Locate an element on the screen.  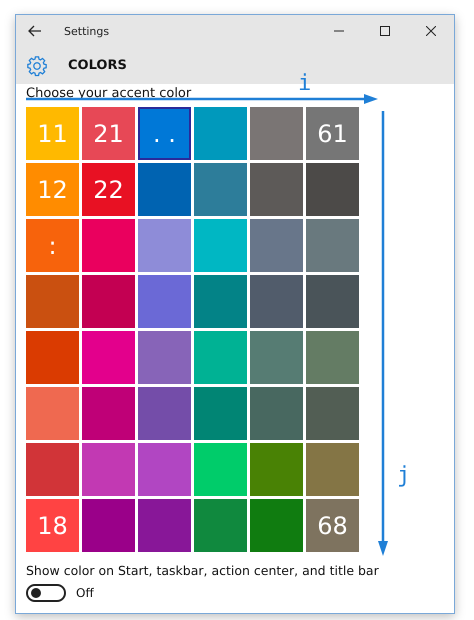
toggle-switch is located at coordinates (46, 593).